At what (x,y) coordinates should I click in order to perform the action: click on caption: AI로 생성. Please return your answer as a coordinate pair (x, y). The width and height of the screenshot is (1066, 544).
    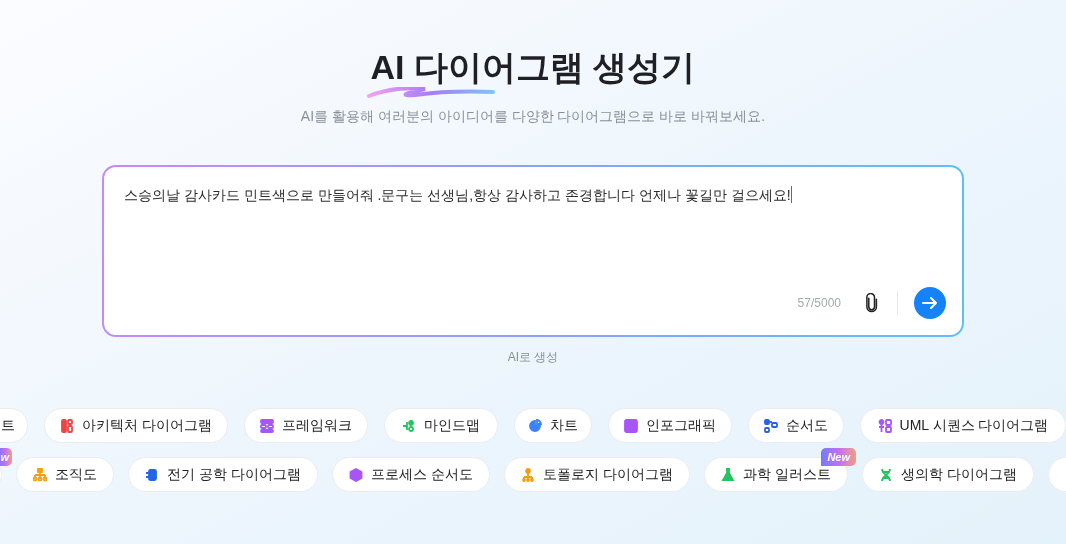
    Looking at the image, I should click on (533, 357).